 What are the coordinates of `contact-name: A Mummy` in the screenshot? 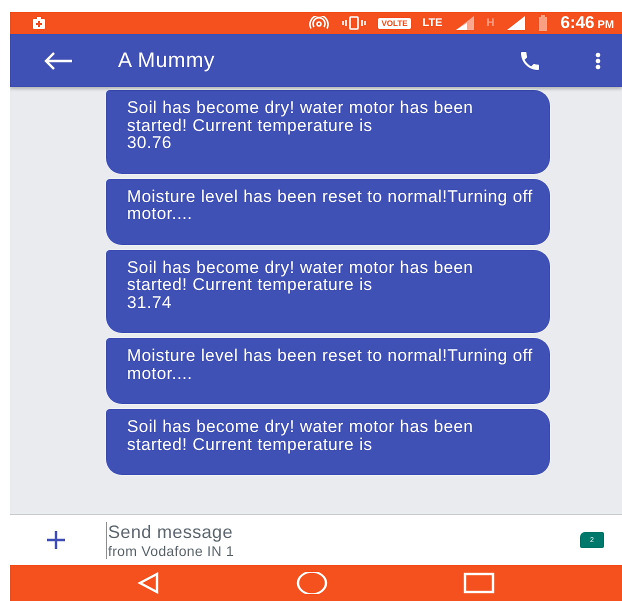 It's located at (167, 60).